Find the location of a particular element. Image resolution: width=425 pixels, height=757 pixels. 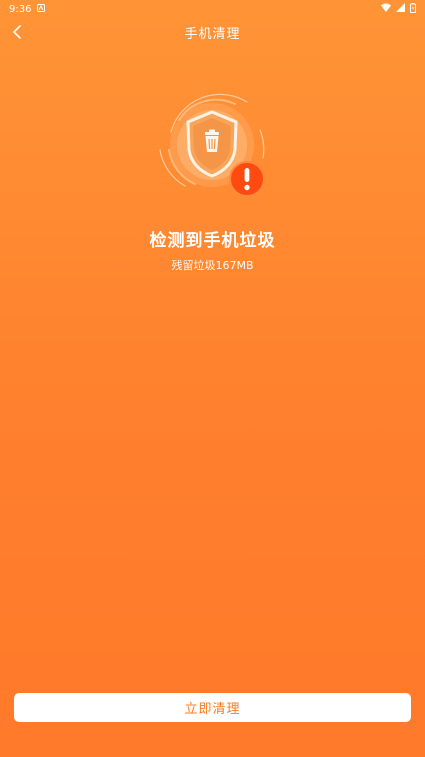

chevron-left-icon is located at coordinates (17, 32).